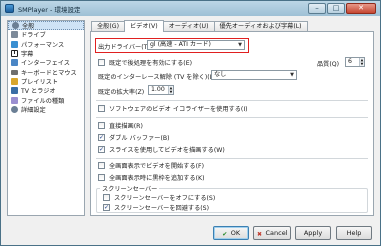  I want to click on postprocess-label: 既定で後処理を有効にする(E), so click(151, 63).